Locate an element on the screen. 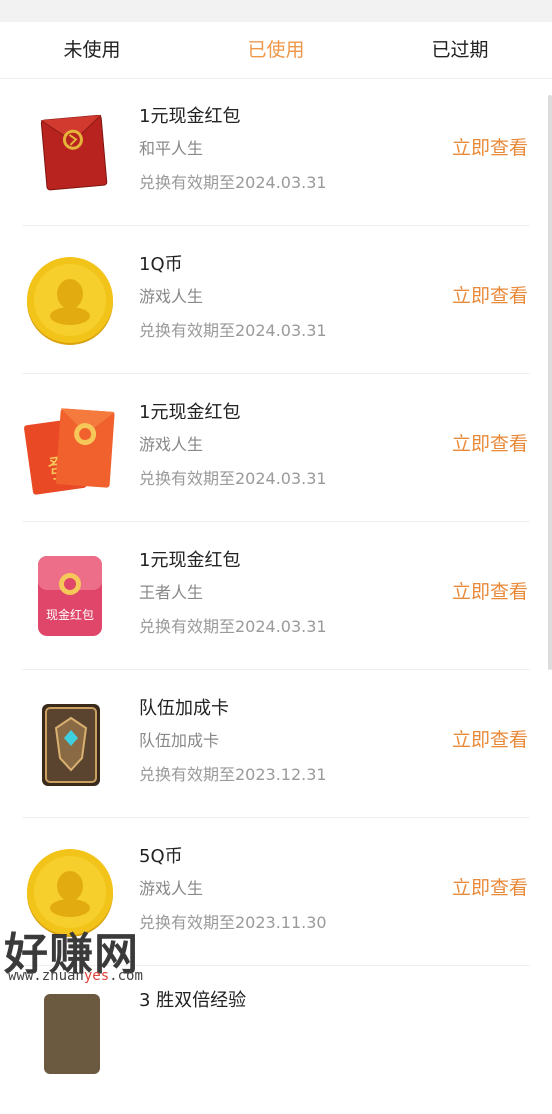 The height and width of the screenshot is (1114, 552). item-source: 队伍加成卡 is located at coordinates (179, 740).